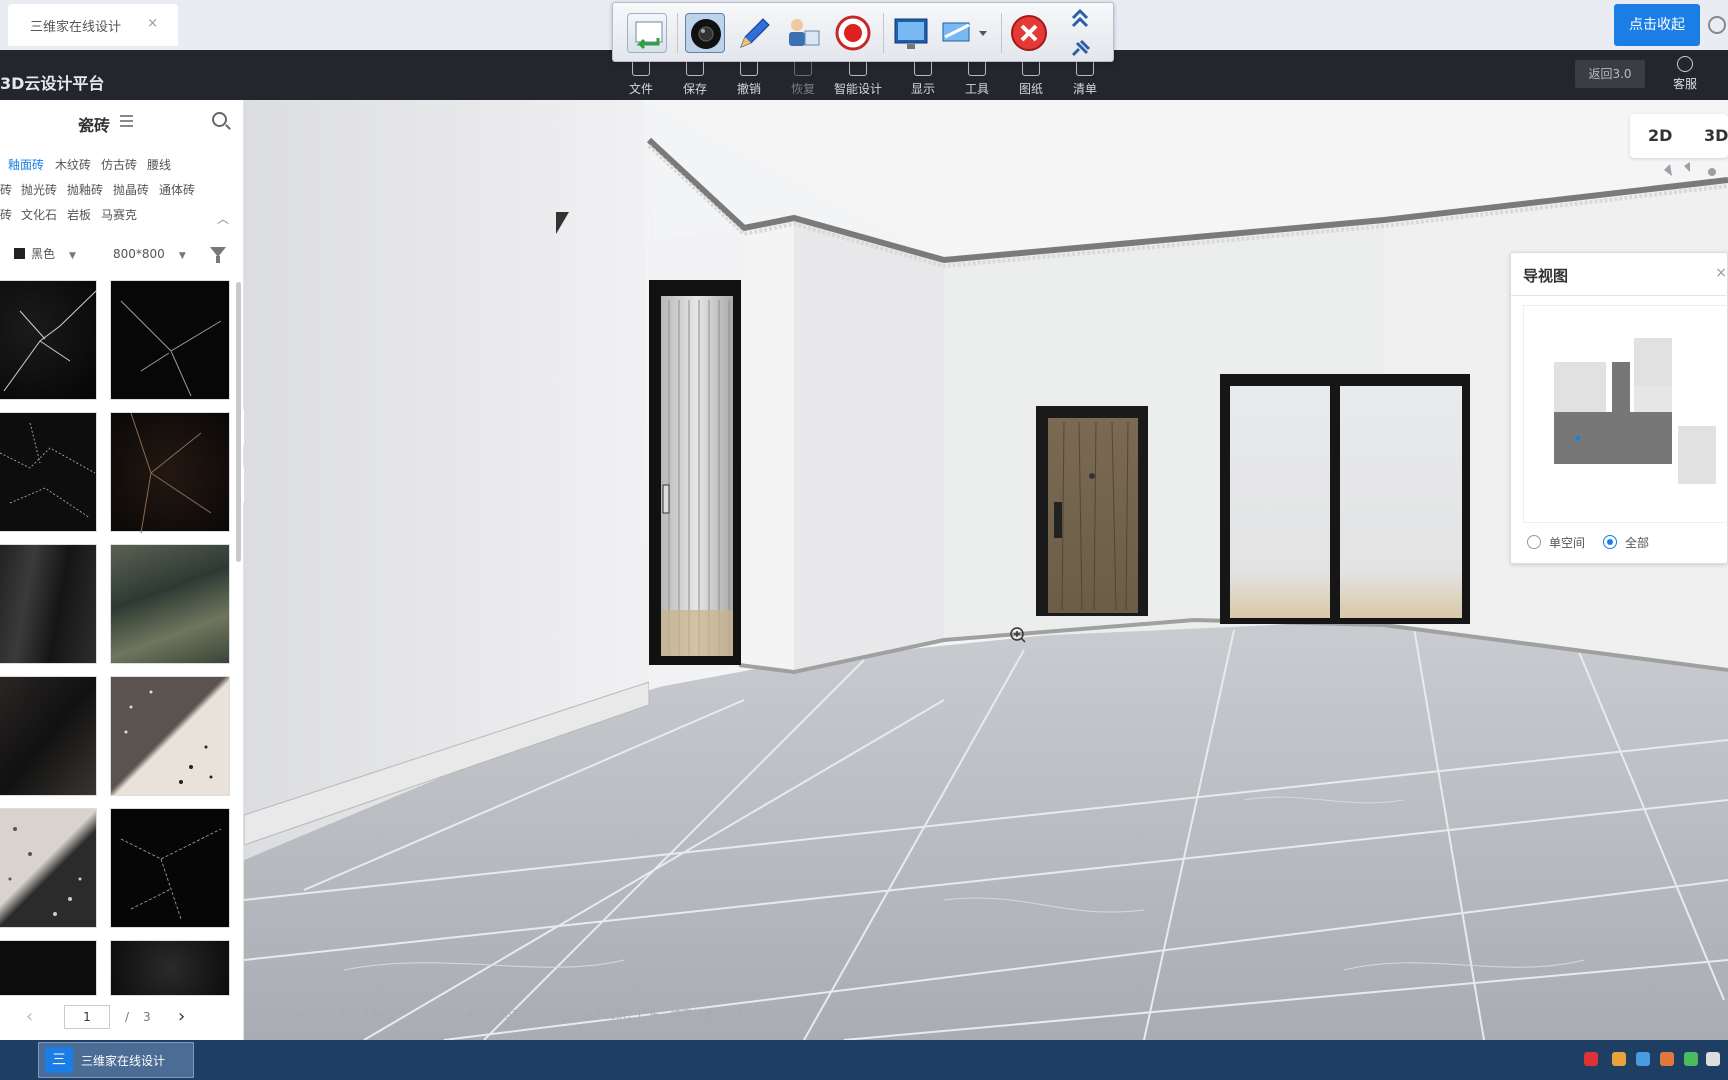 The height and width of the screenshot is (1080, 1728). What do you see at coordinates (85, 189) in the screenshot?
I see `category-glaze-polished-tile: 抛釉砖` at bounding box center [85, 189].